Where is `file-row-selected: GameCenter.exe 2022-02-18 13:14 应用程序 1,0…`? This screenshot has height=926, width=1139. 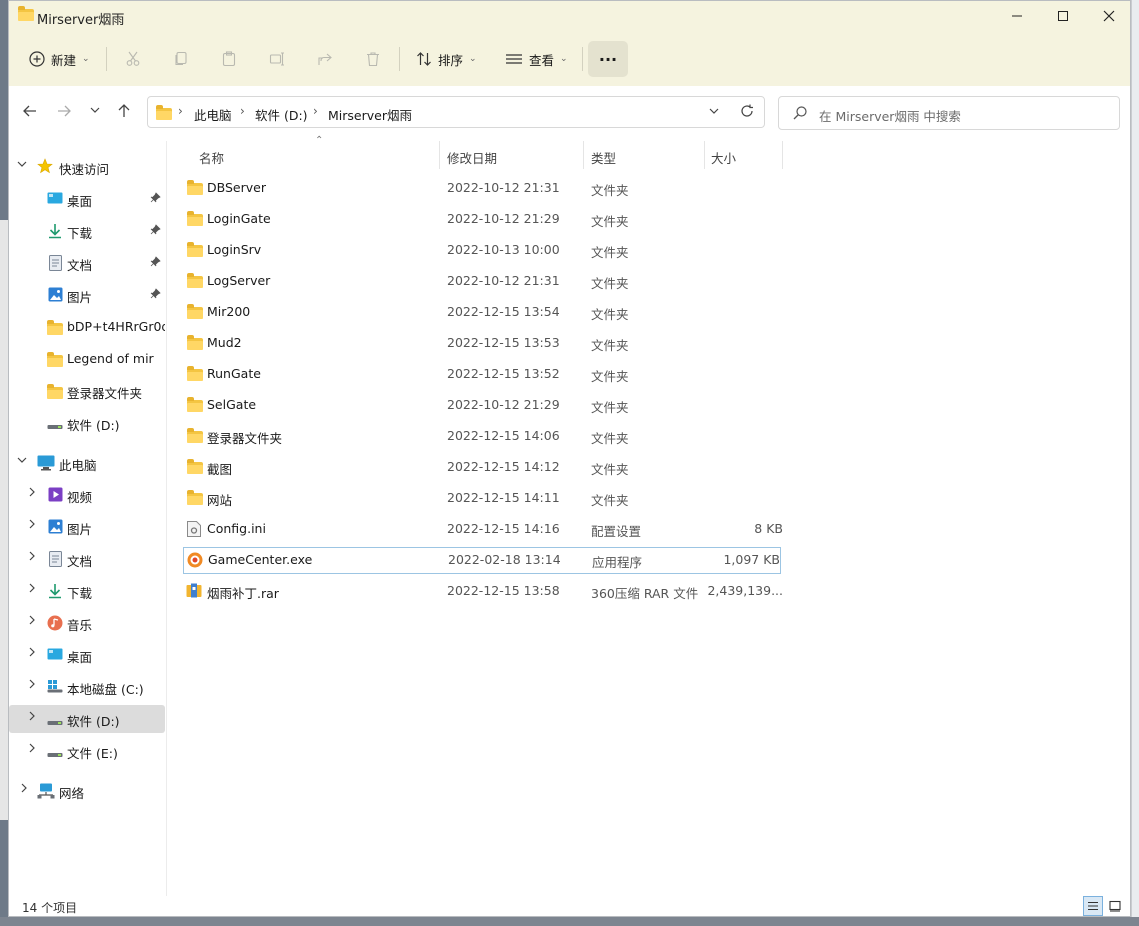
file-row-selected: GameCenter.exe 2022-02-18 13:14 应用程序 1,0… is located at coordinates (482, 560).